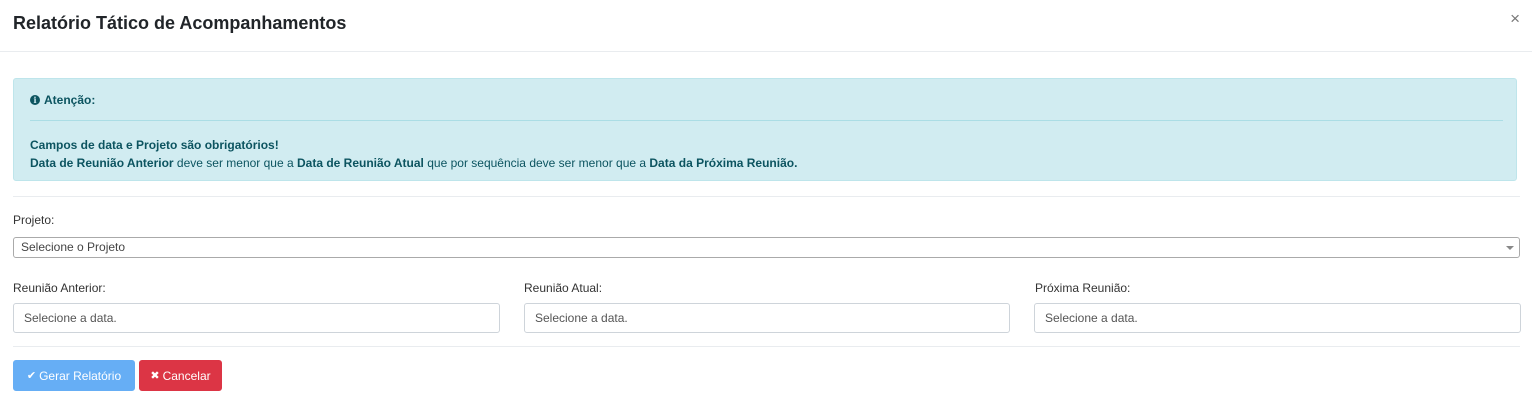 This screenshot has height=401, width=1532. Describe the element at coordinates (235, 163) in the screenshot. I see `alert-text-part1: deve ser menor que a` at that location.